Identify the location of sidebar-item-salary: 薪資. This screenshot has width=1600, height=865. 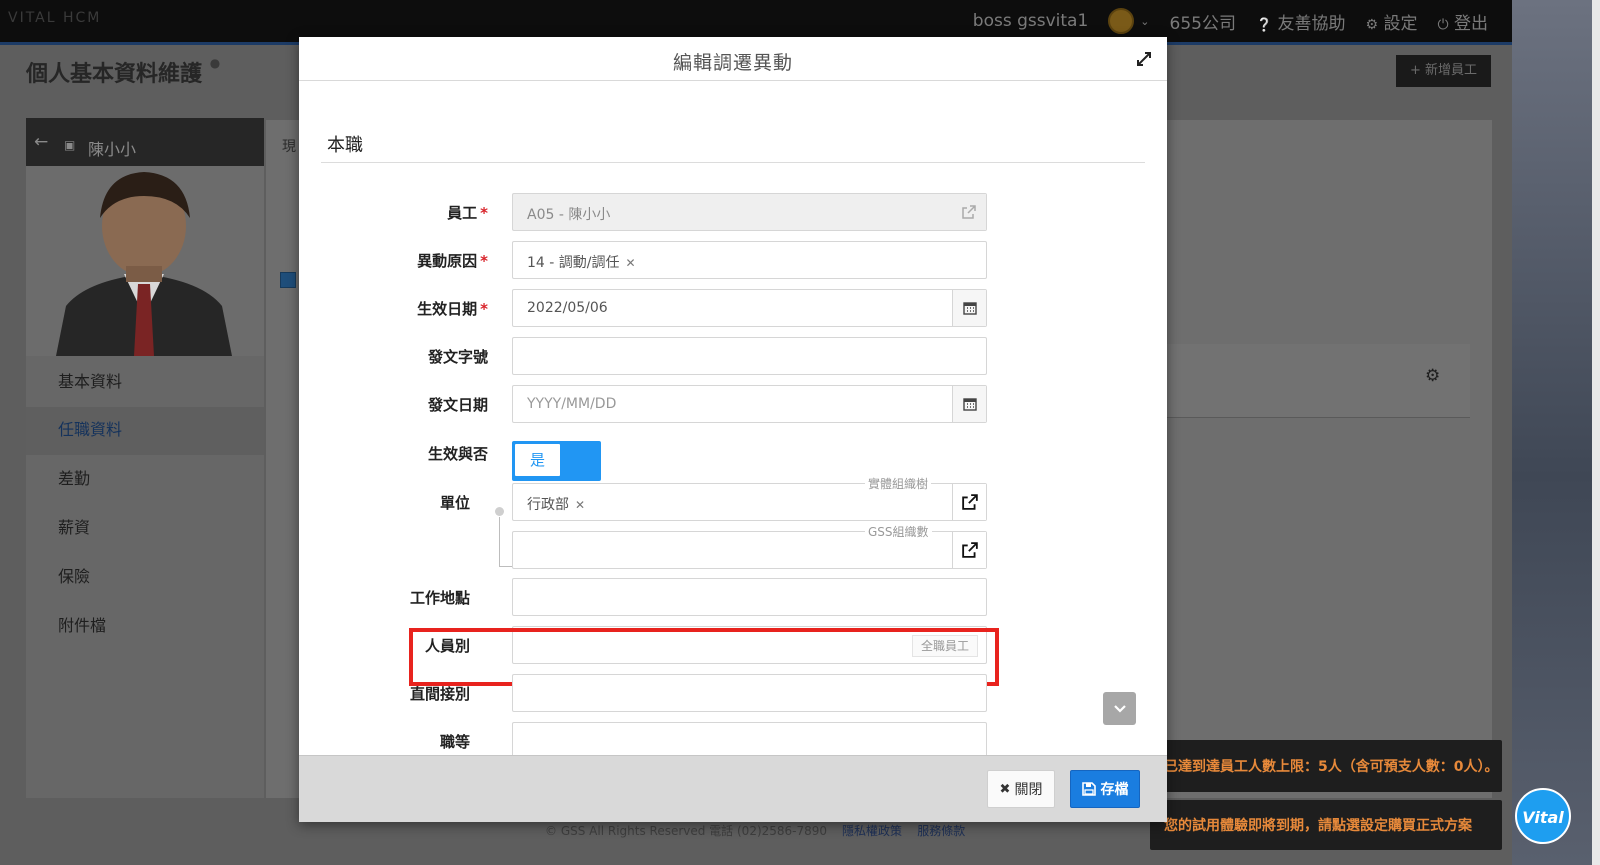
(74, 526).